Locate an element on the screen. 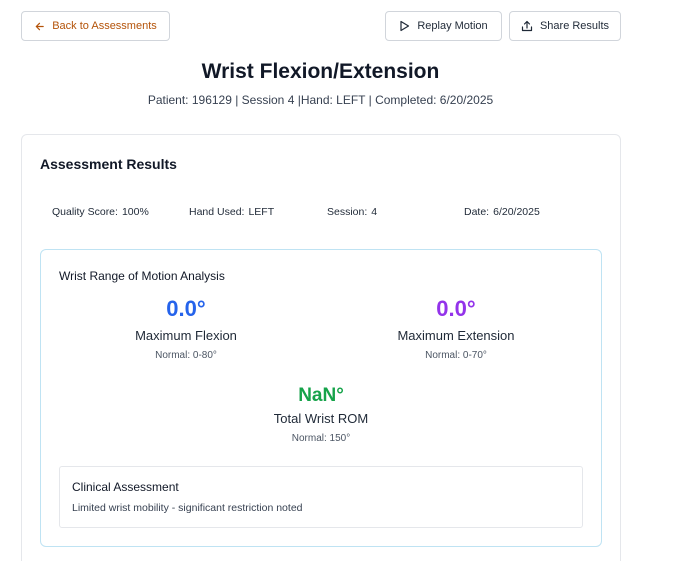 The width and height of the screenshot is (693, 561). back-to-assessments-button: Back to Assessments is located at coordinates (95, 26).